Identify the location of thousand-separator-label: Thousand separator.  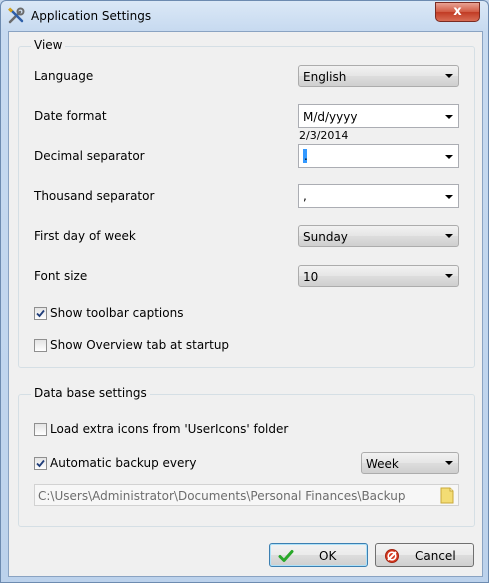
(94, 196).